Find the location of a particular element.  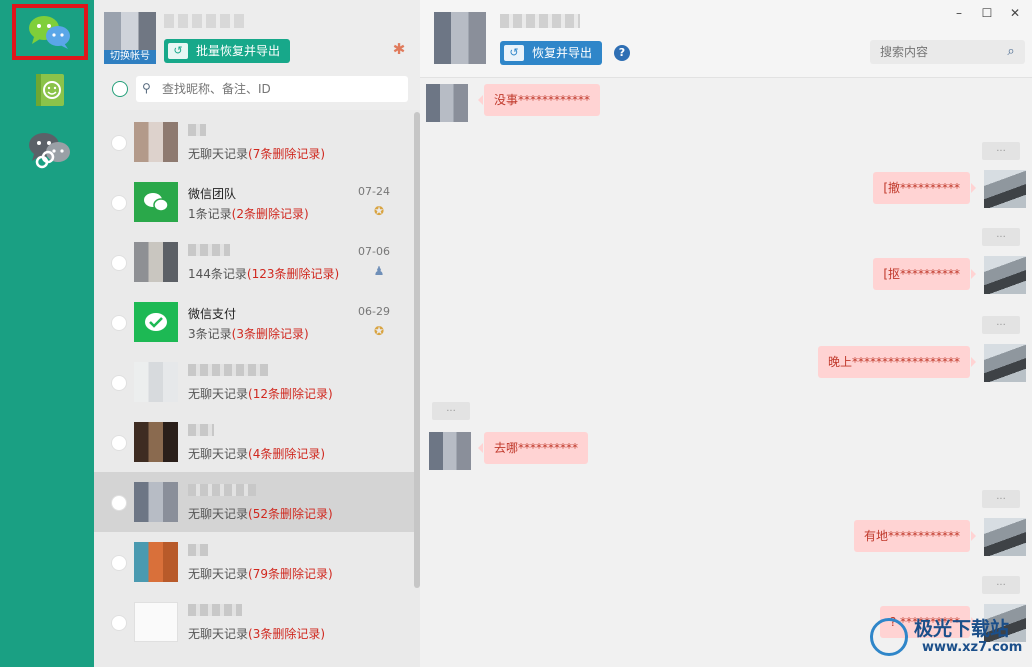

linked-chat-icon is located at coordinates (49, 151).